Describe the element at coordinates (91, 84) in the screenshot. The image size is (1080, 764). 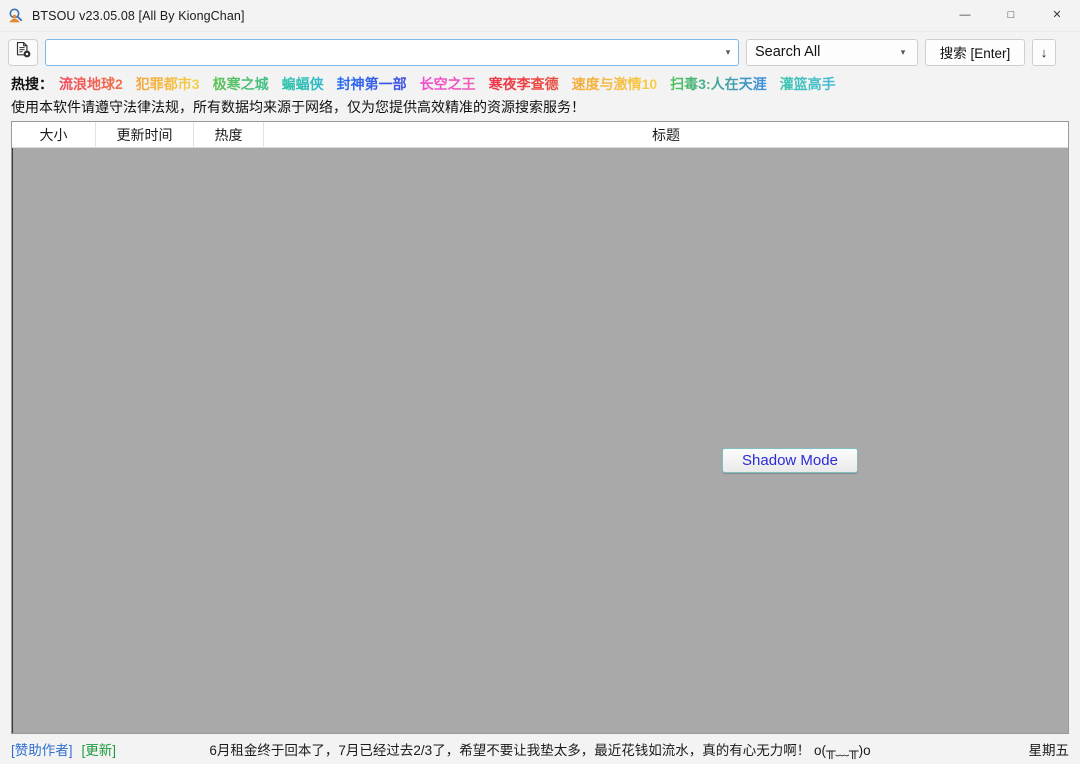
I see `hot-search-tag: 流浪地球2` at that location.